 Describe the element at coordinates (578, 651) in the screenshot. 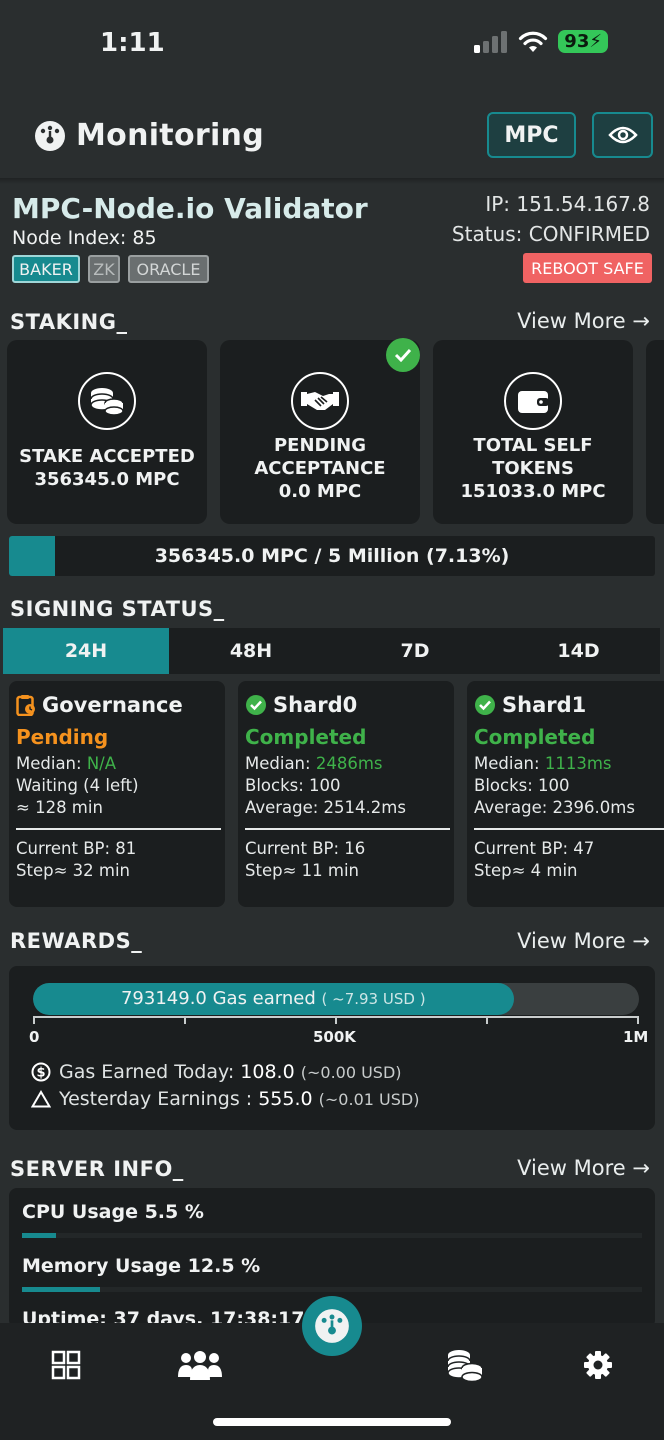

I see `tab-14d: 14D` at that location.